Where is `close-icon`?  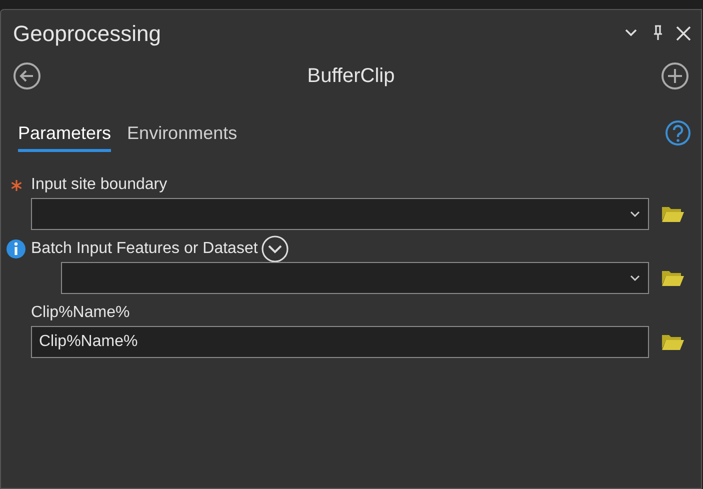 close-icon is located at coordinates (683, 33).